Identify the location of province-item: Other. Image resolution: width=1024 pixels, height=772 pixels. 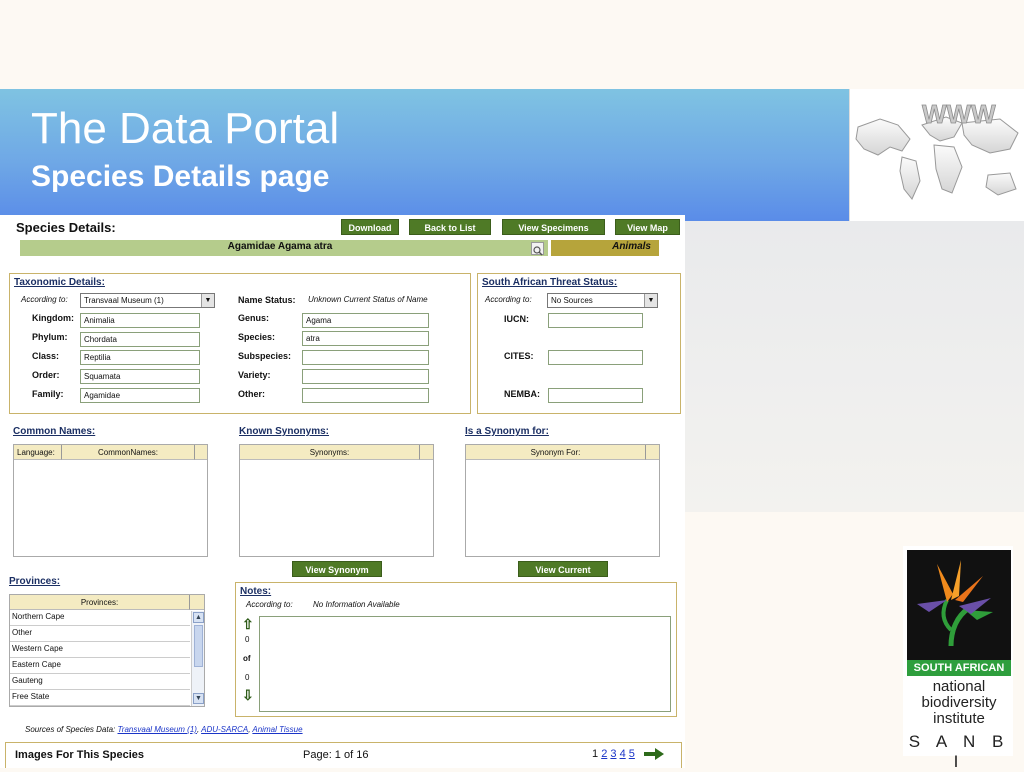
(100, 634).